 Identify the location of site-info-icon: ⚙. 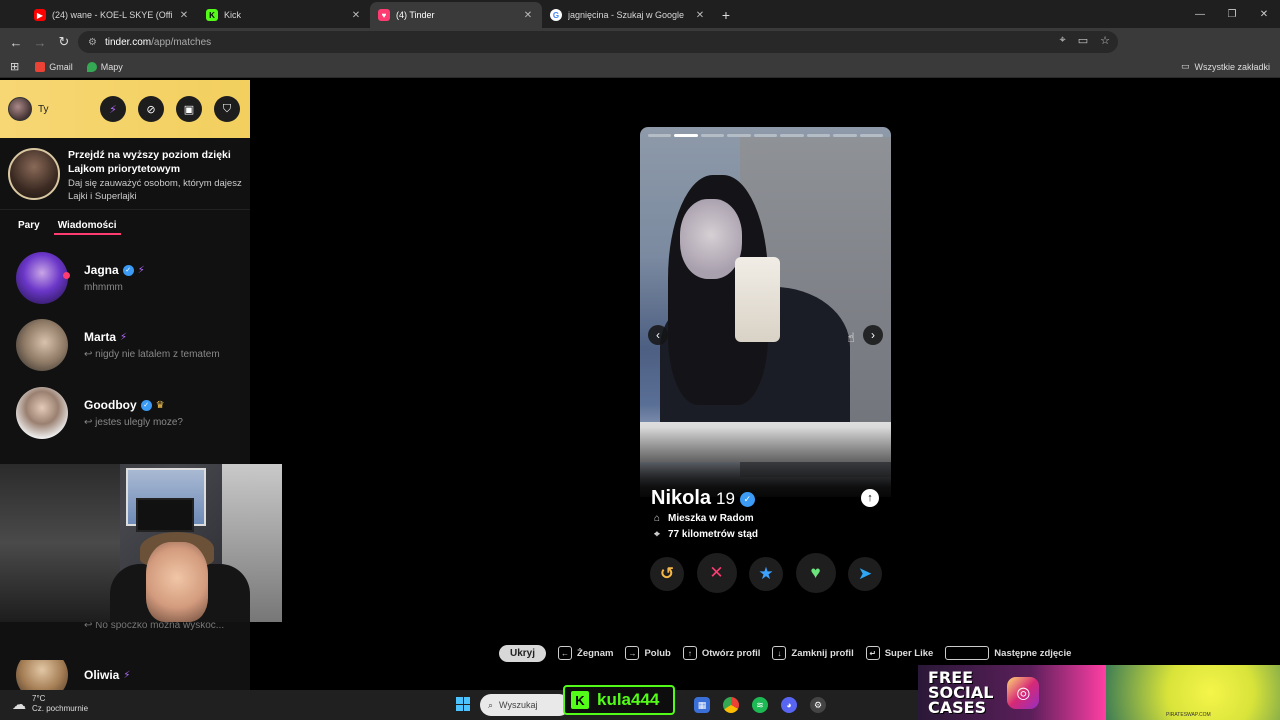
(92, 42).